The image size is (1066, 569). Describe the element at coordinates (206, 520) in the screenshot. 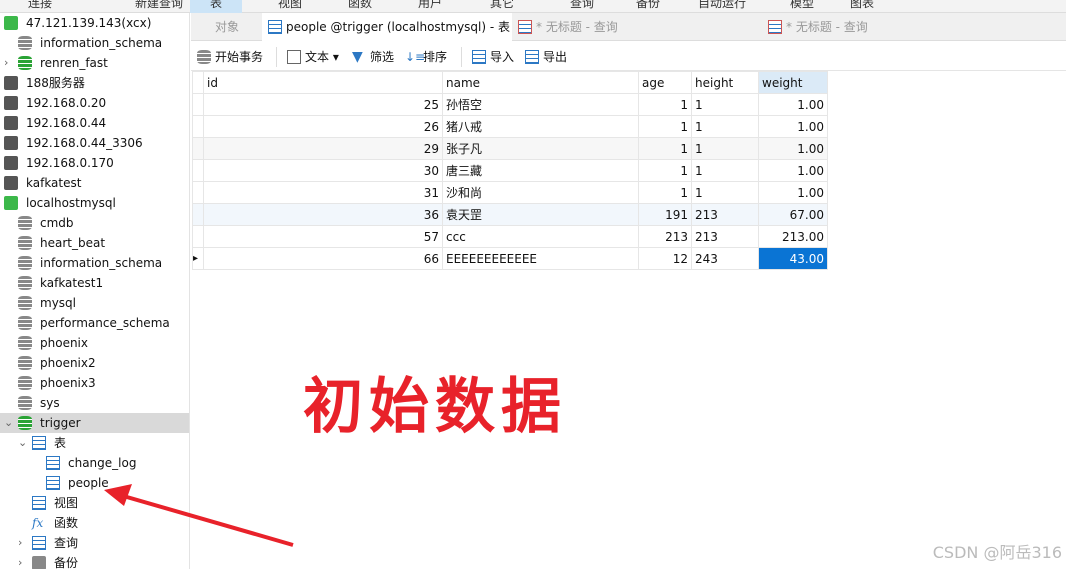

I see `arrow-line` at that location.